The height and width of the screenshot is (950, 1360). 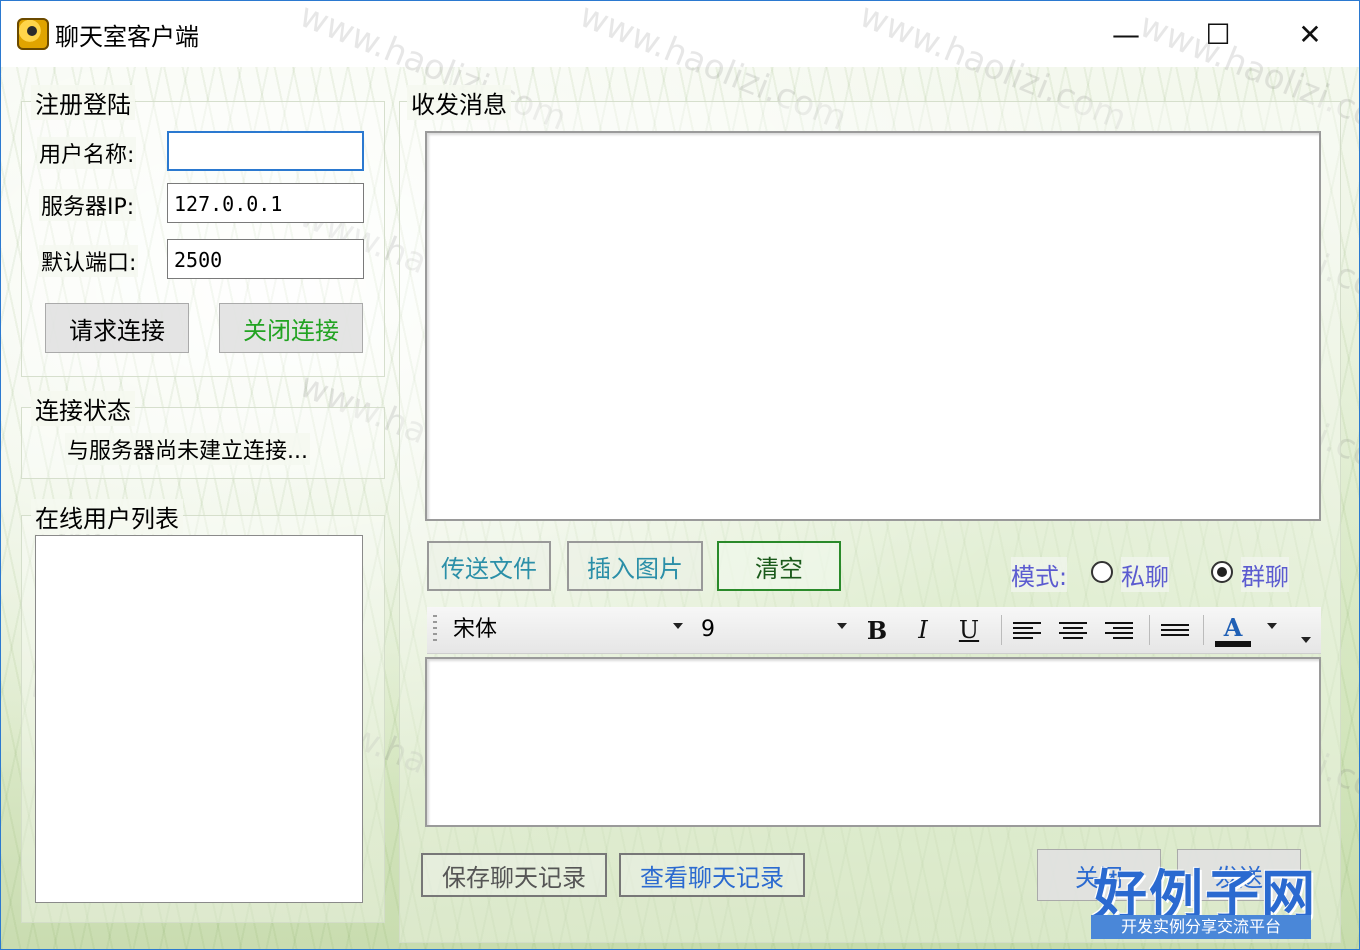 I want to click on font-name-dropdown-icon, so click(x=678, y=626).